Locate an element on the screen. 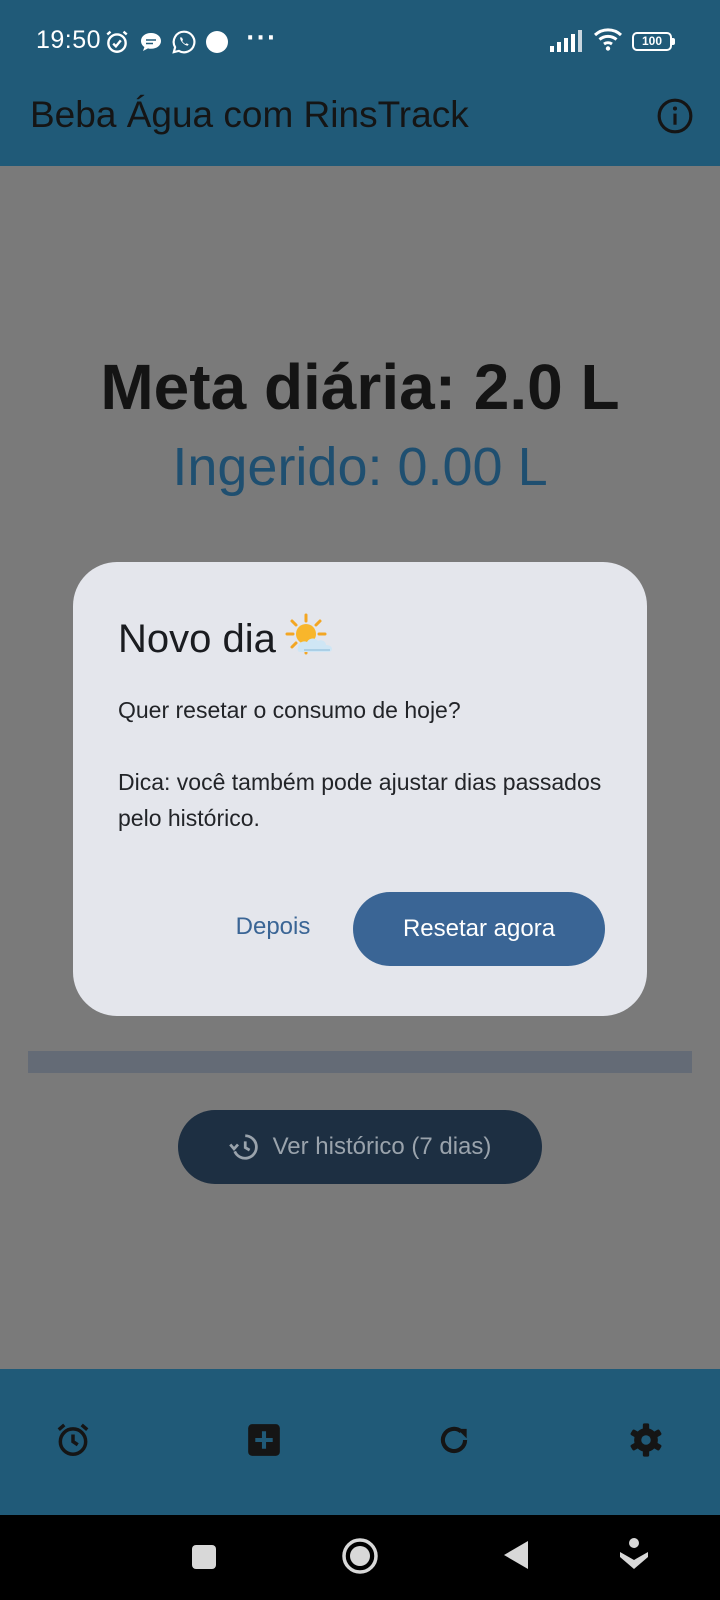  notification-dot-icon is located at coordinates (217, 42).